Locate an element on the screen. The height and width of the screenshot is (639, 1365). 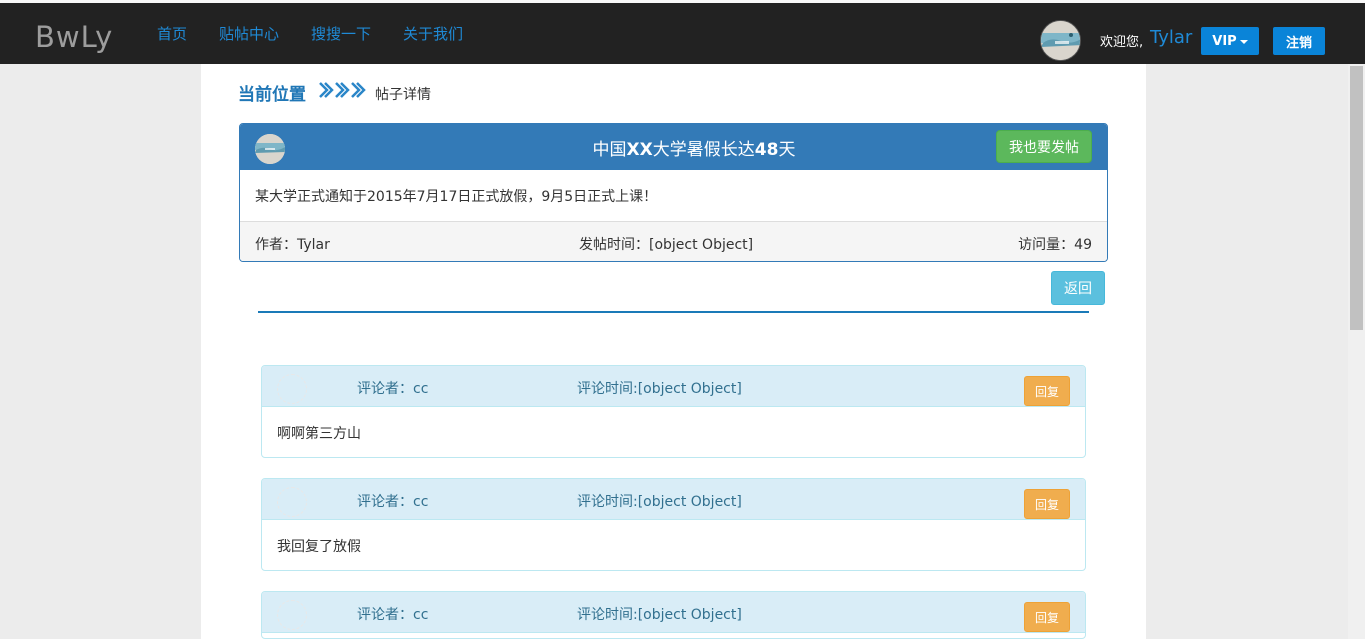
navbar: BwLy 首页 贴帖中心 搜搜一下 关于我们 欢迎您, Tylar VIP 注销 is located at coordinates (682, 33).